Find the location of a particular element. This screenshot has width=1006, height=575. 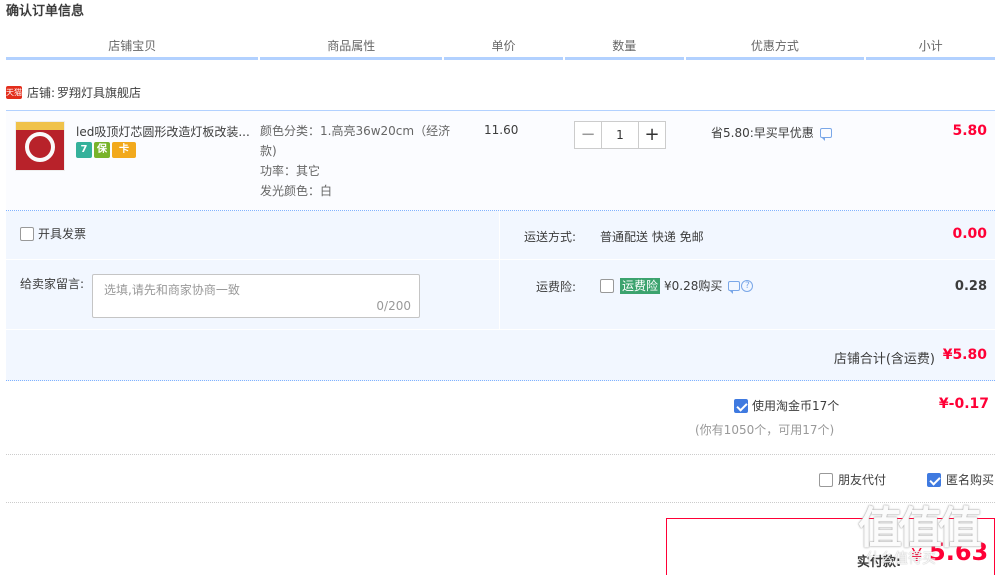

insurance-price: ¥0.28购买 is located at coordinates (693, 286).